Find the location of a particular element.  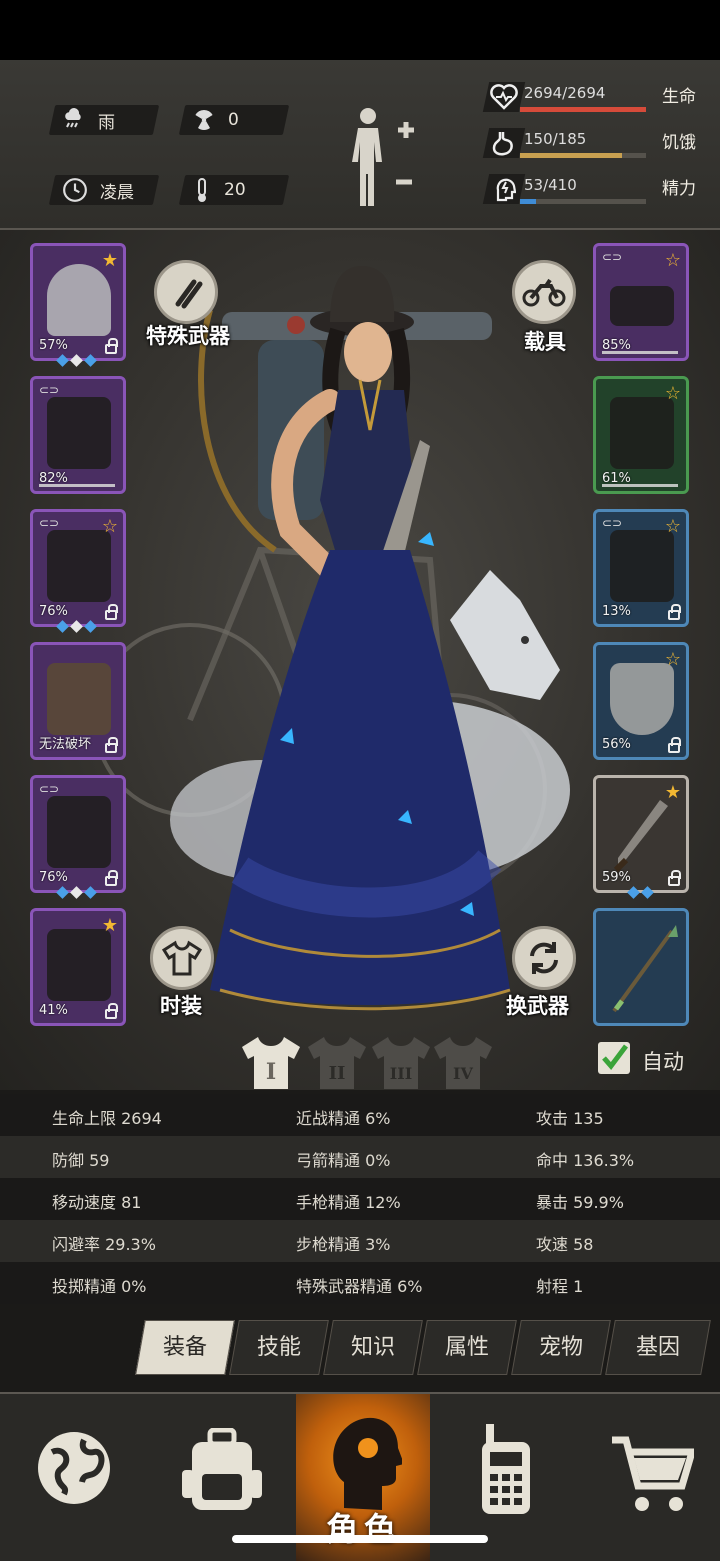

goggles-icon is located at coordinates (642, 306).